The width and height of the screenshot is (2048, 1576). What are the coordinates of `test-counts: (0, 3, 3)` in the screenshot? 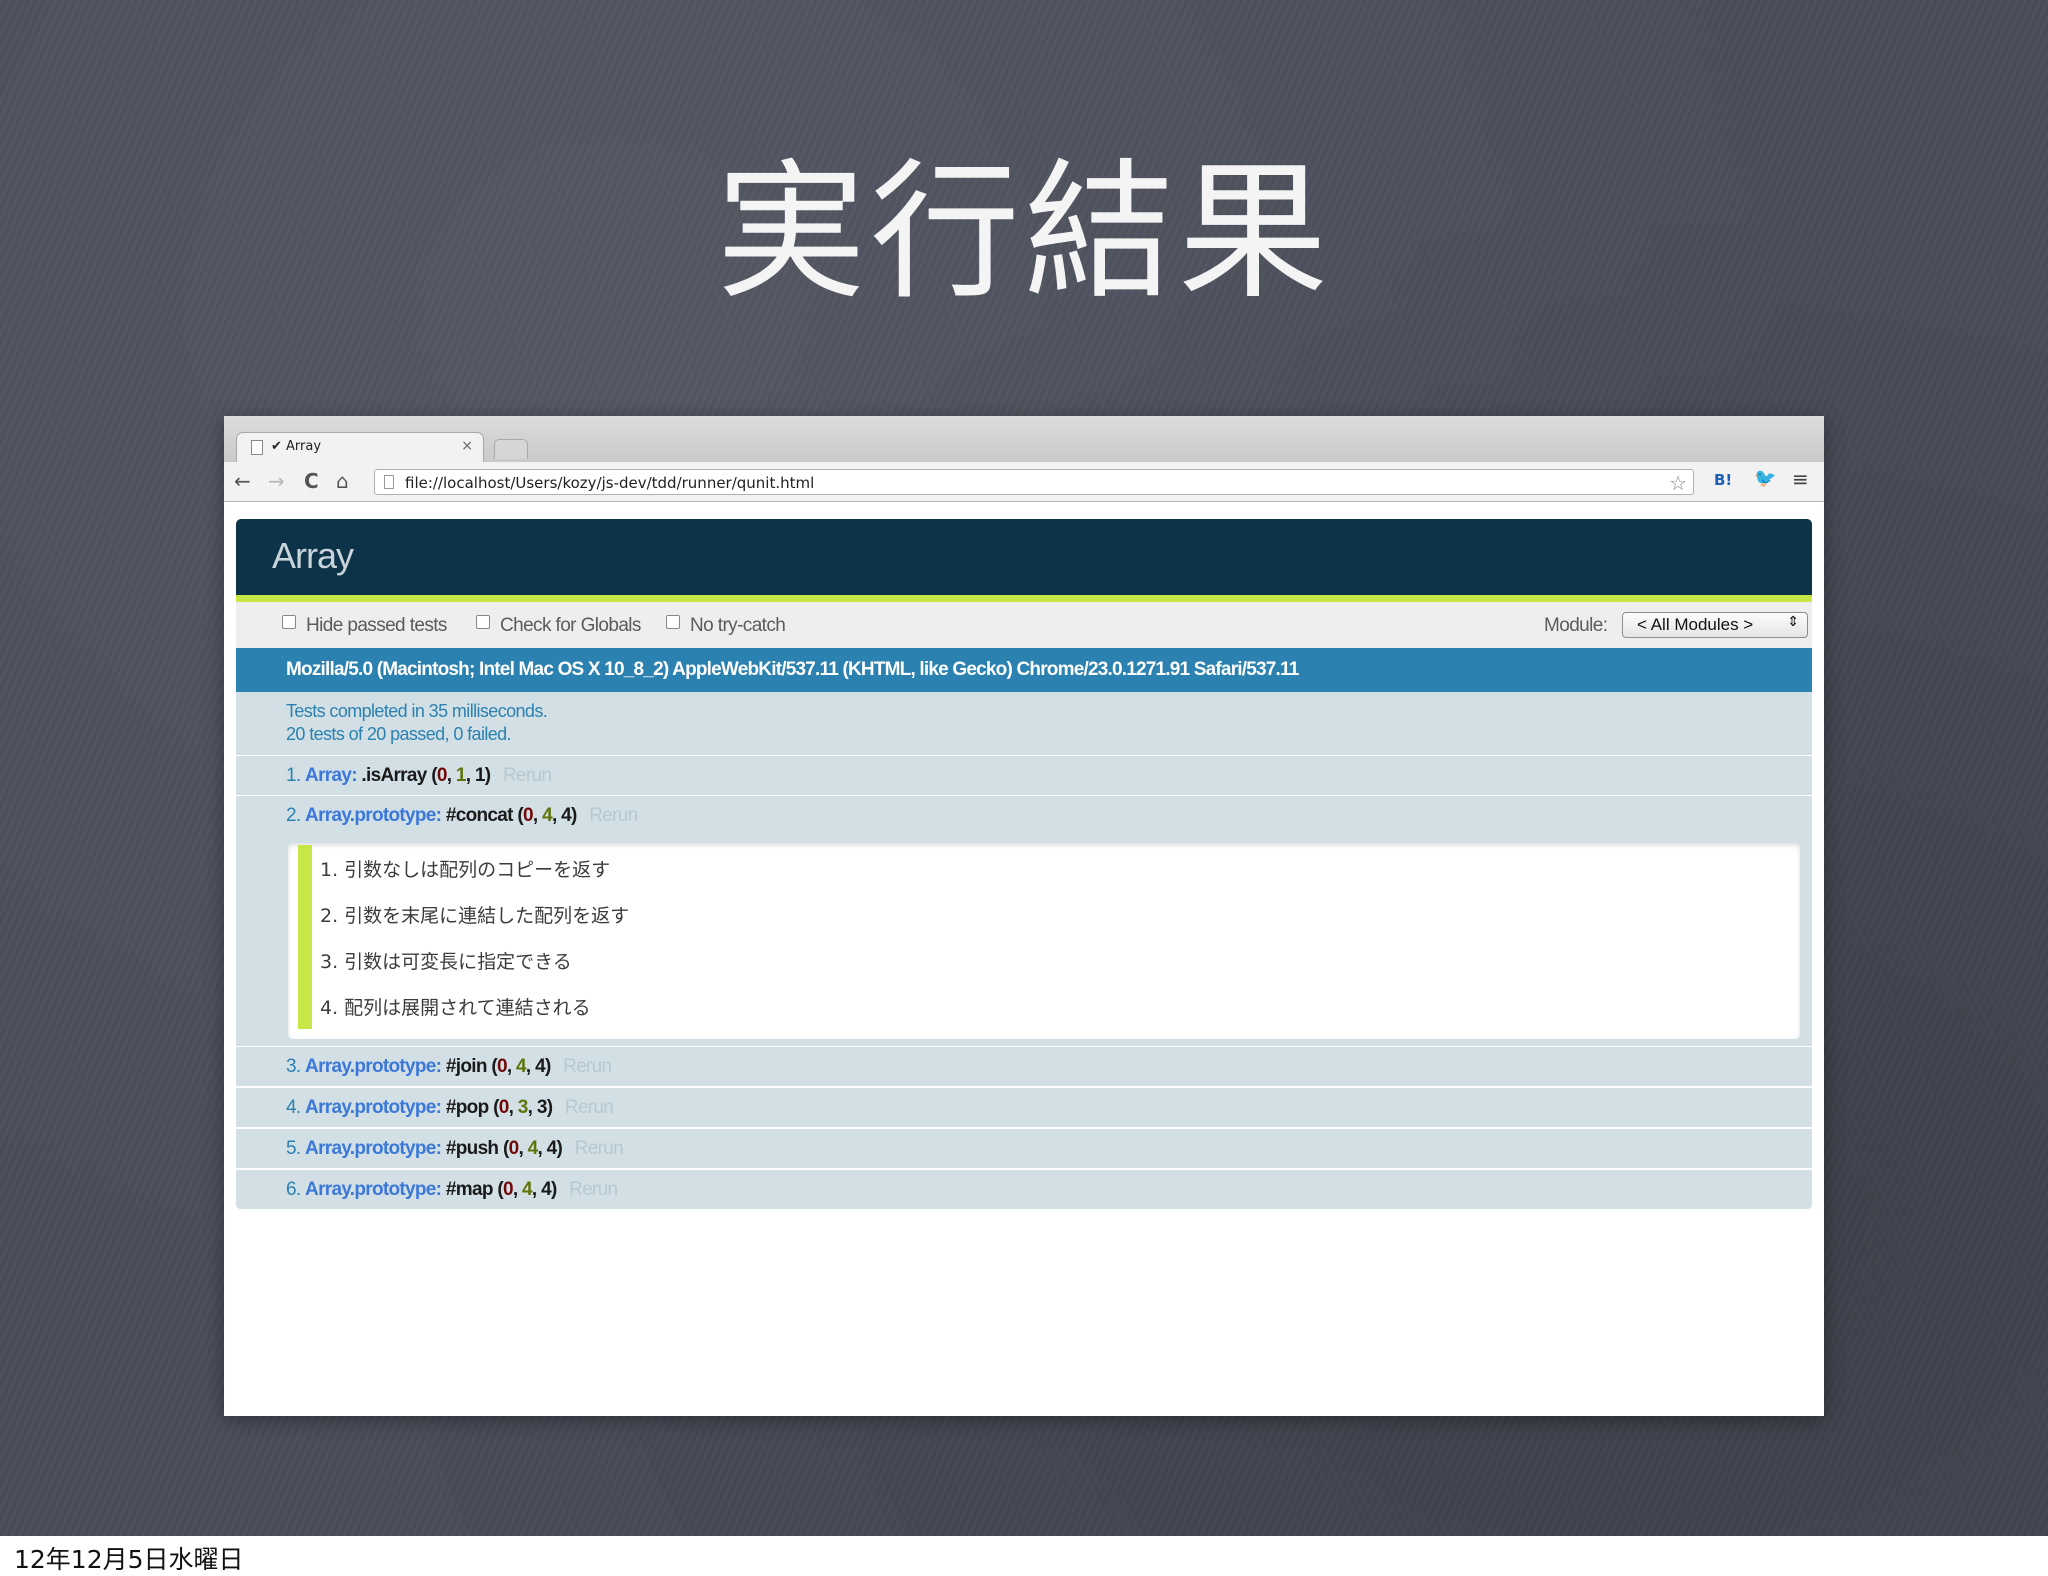 It's located at (523, 1107).